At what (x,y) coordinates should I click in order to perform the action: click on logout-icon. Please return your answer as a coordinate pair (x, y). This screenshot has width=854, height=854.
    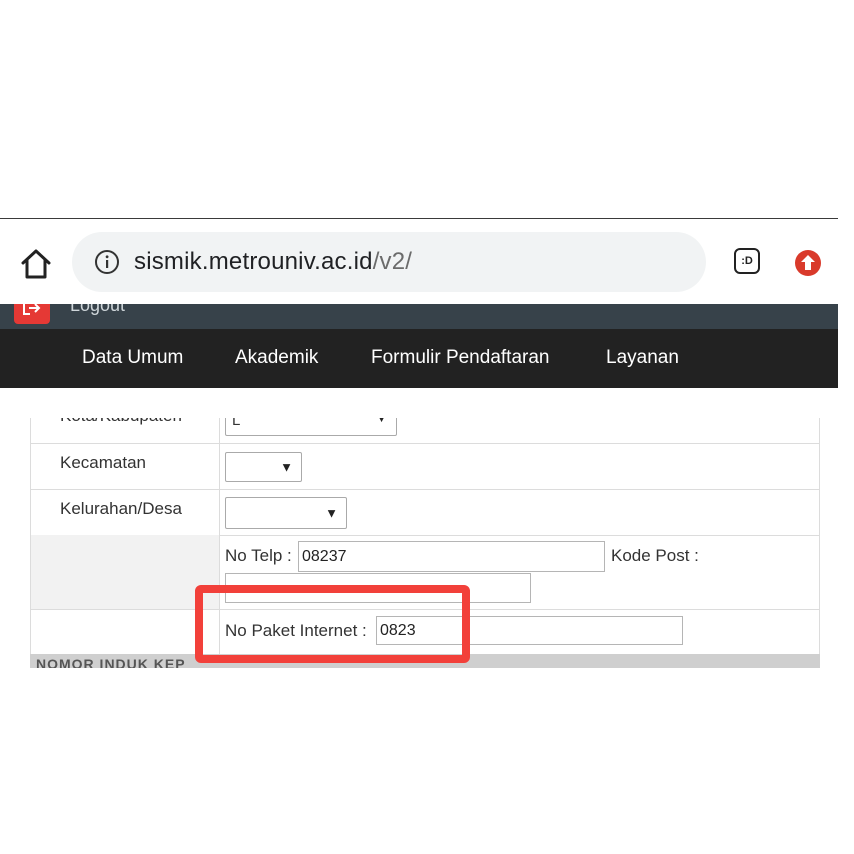
    Looking at the image, I should click on (32, 314).